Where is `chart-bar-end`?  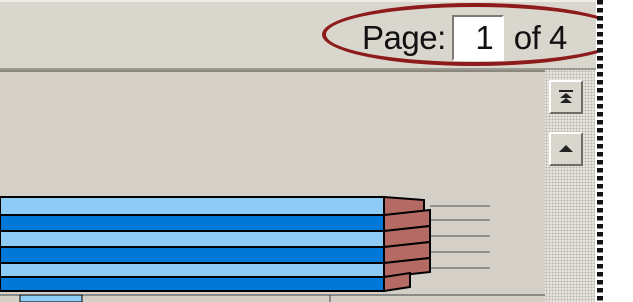
chart-bar-end is located at coordinates (397, 282).